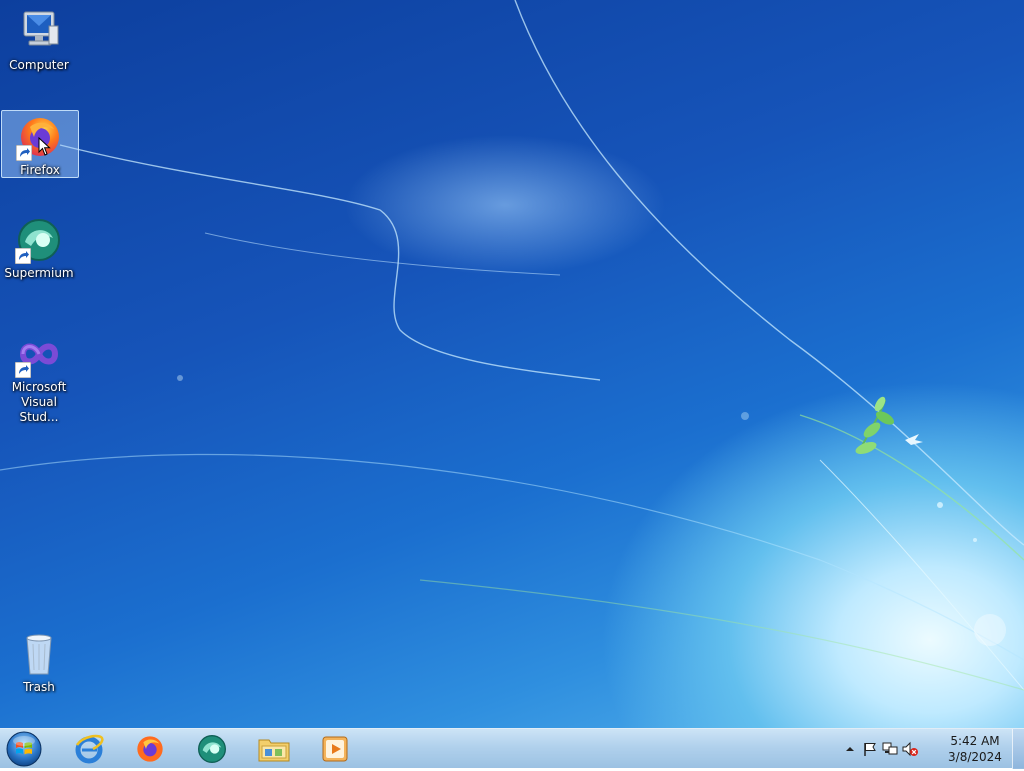 This screenshot has height=771, width=1024. I want to click on file-explorer-icon, so click(274, 750).